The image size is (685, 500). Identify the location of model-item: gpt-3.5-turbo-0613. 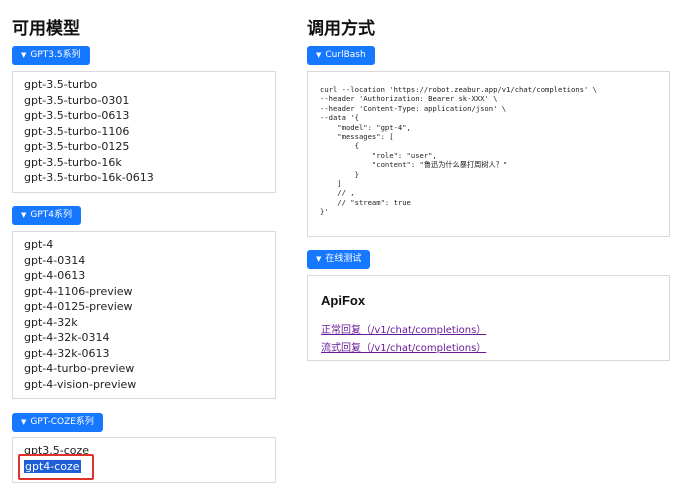
(149, 116).